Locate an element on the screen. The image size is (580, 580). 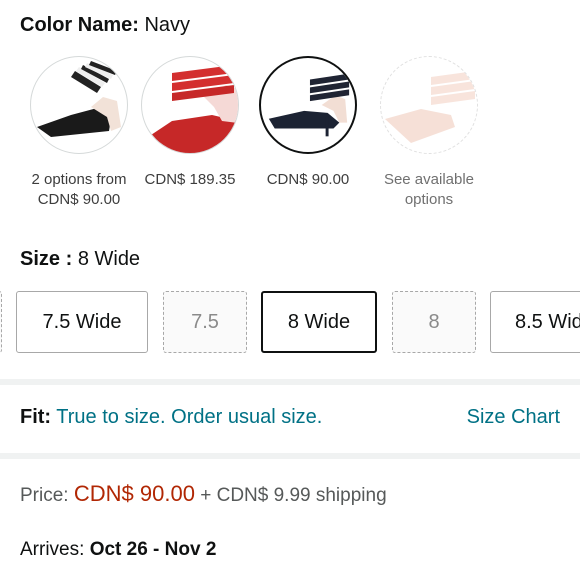
swatch-caption-line1: 2 options from is located at coordinates (79, 179).